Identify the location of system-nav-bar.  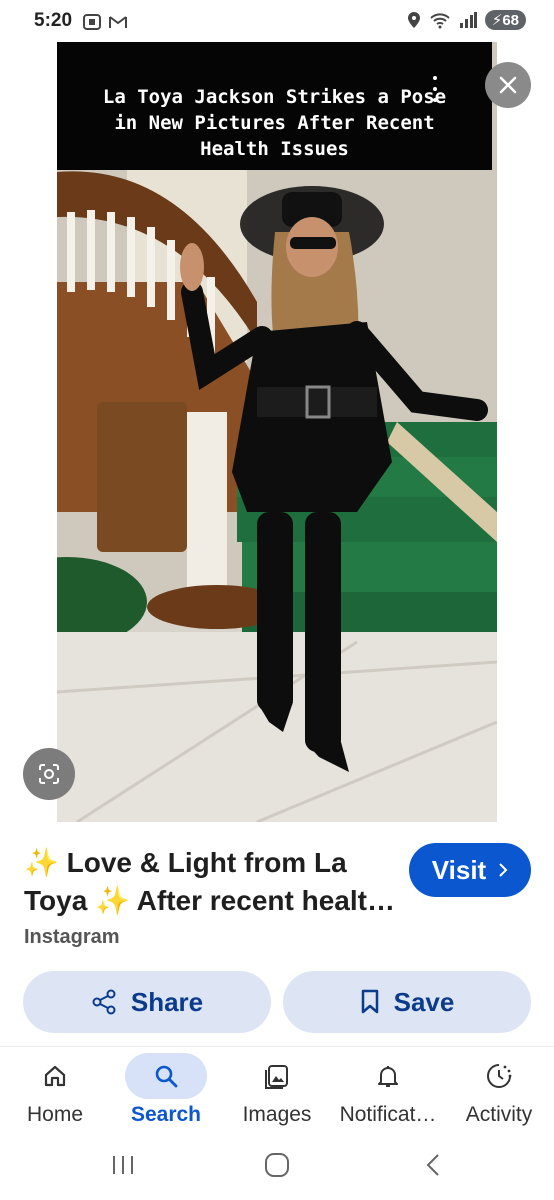
(277, 1170).